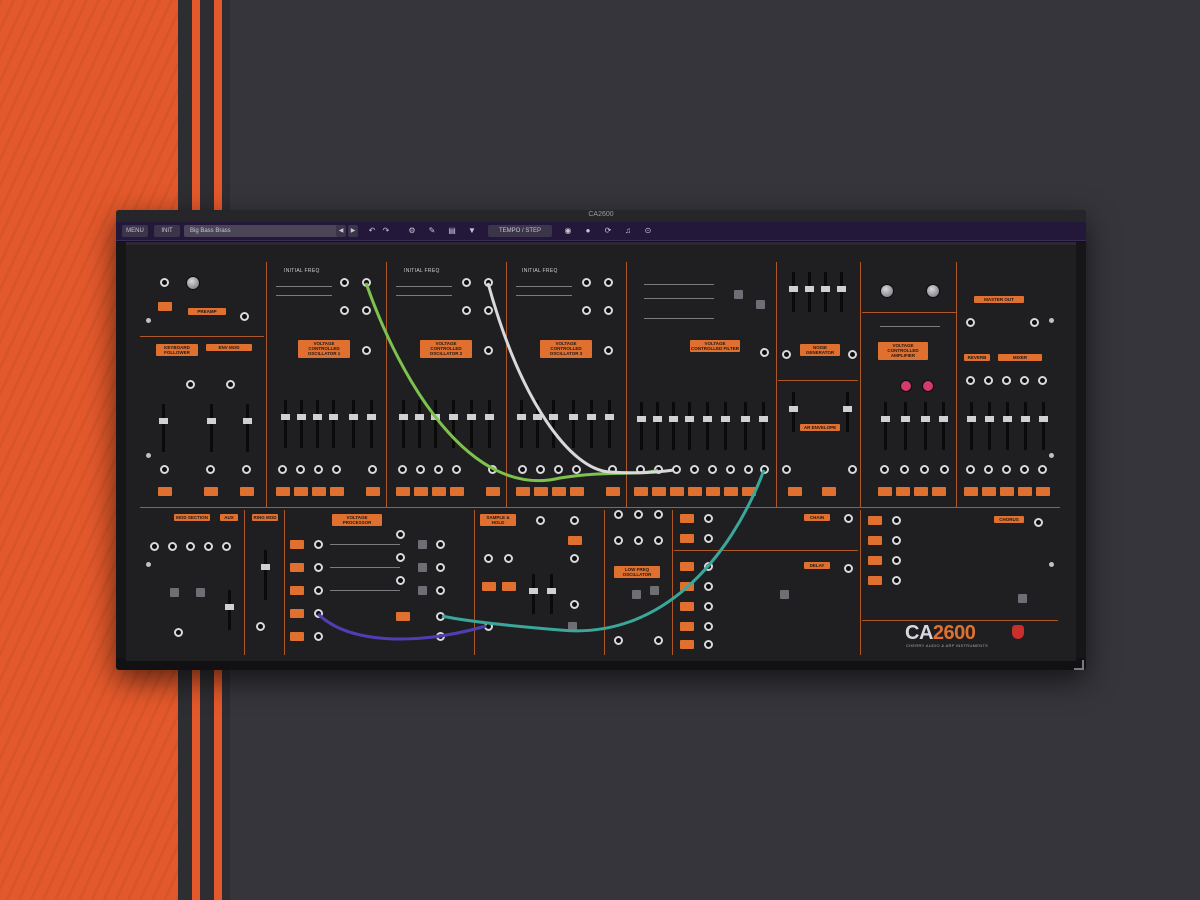  I want to click on adsr-knob, so click(933, 291).